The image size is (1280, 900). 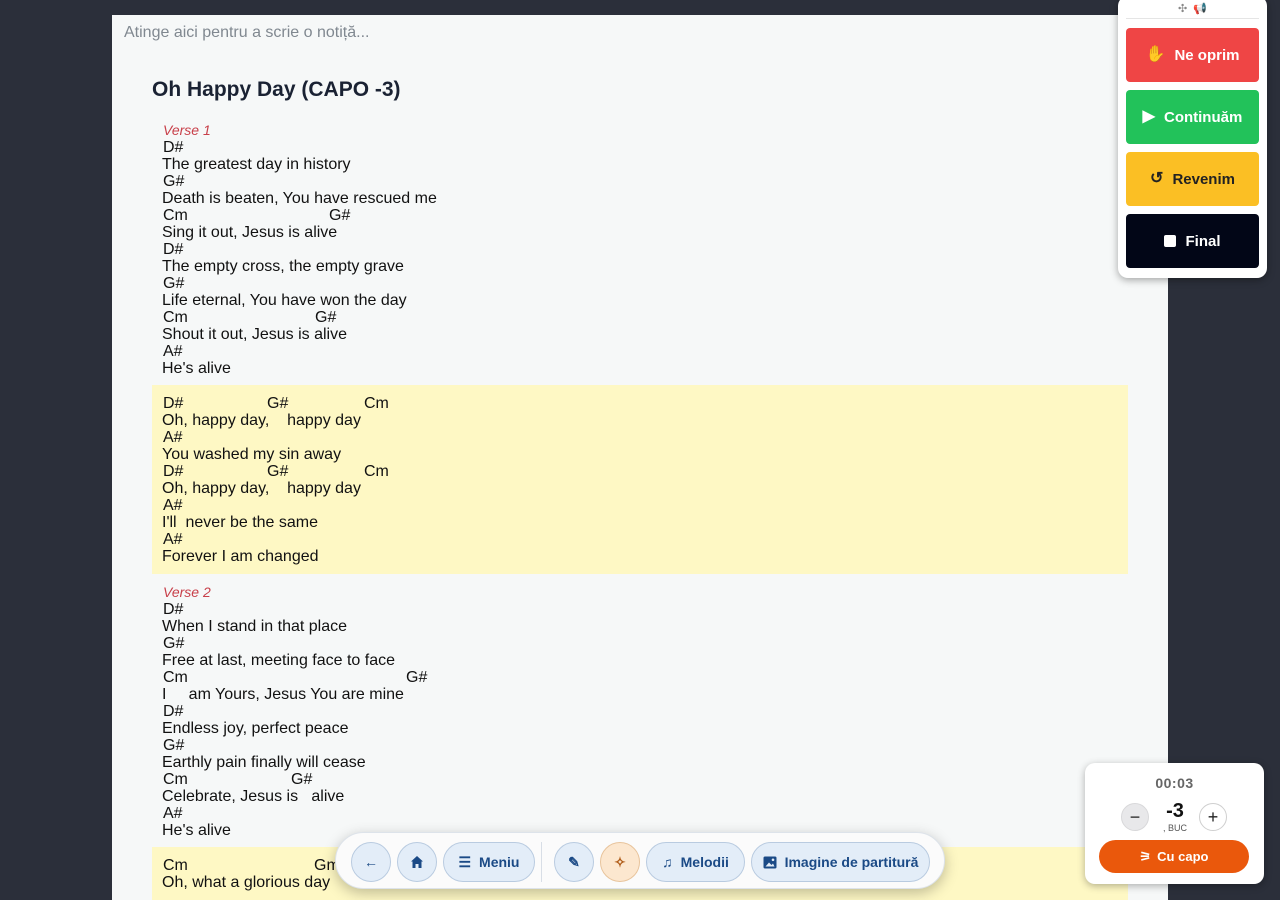 What do you see at coordinates (770, 862) in the screenshot?
I see `image-icon` at bounding box center [770, 862].